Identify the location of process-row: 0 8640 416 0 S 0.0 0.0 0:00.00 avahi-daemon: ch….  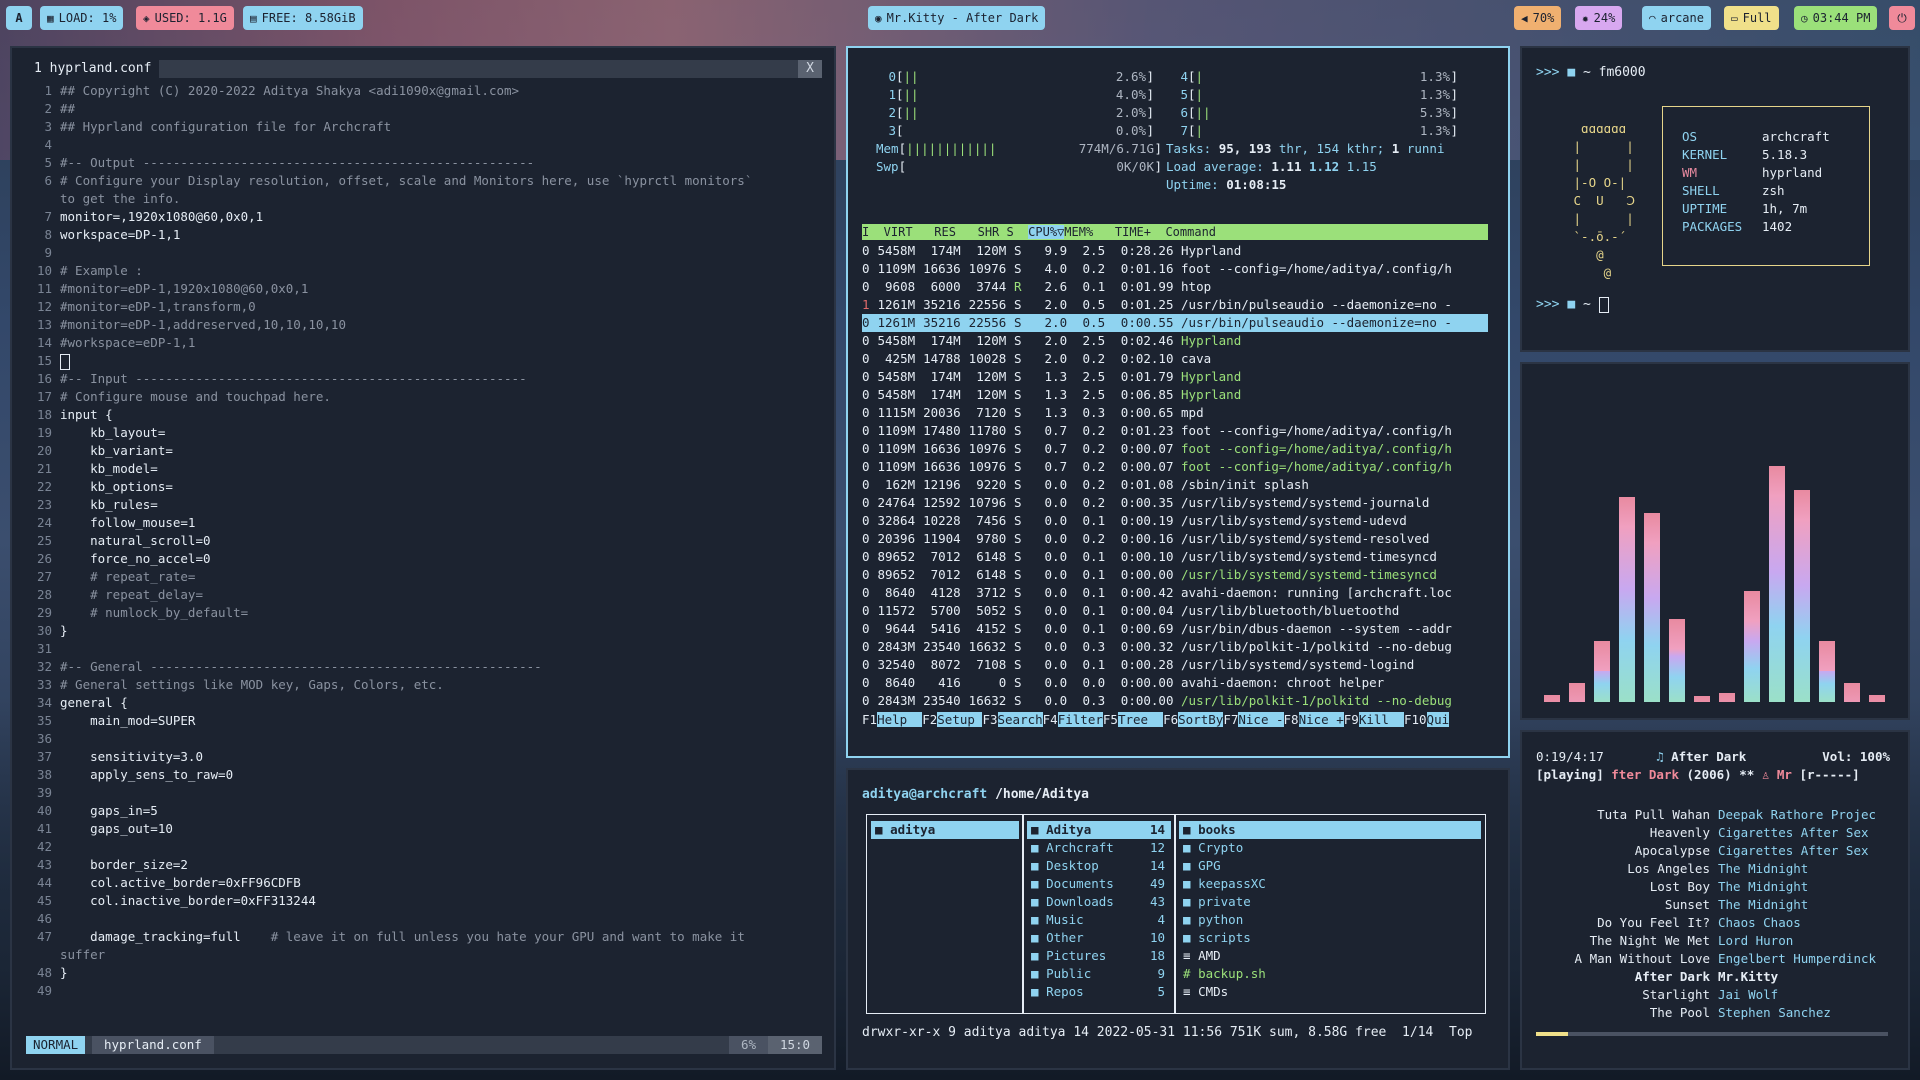
(1175, 683).